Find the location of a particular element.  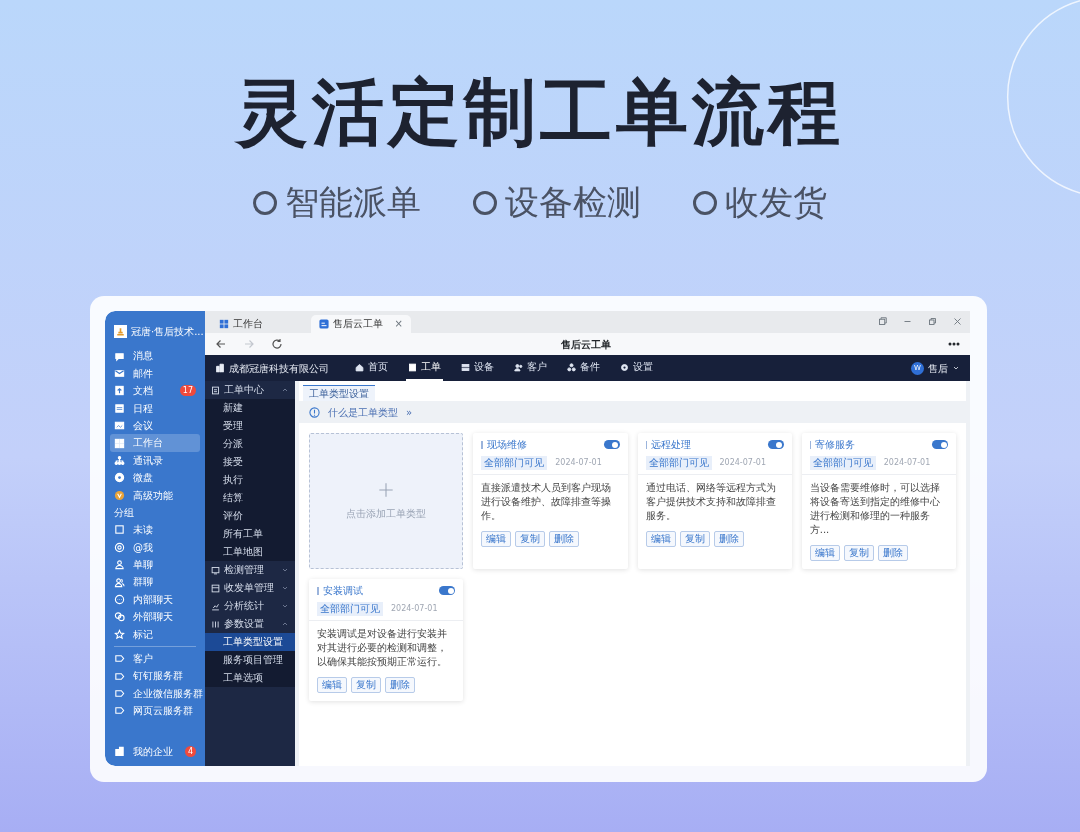

menu-item: 工单地图 is located at coordinates (250, 552).